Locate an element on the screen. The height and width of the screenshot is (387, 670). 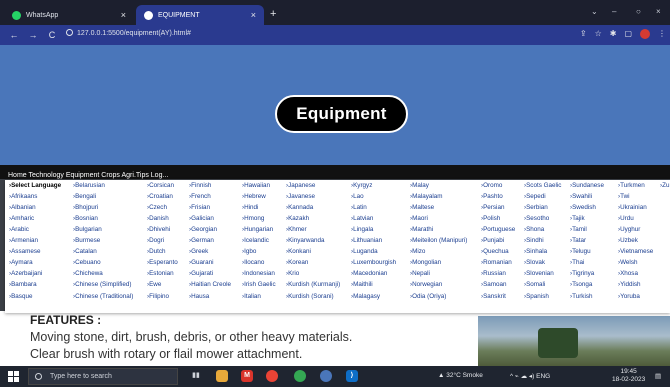
language-option: ›Catalan is located at coordinates (85, 252).